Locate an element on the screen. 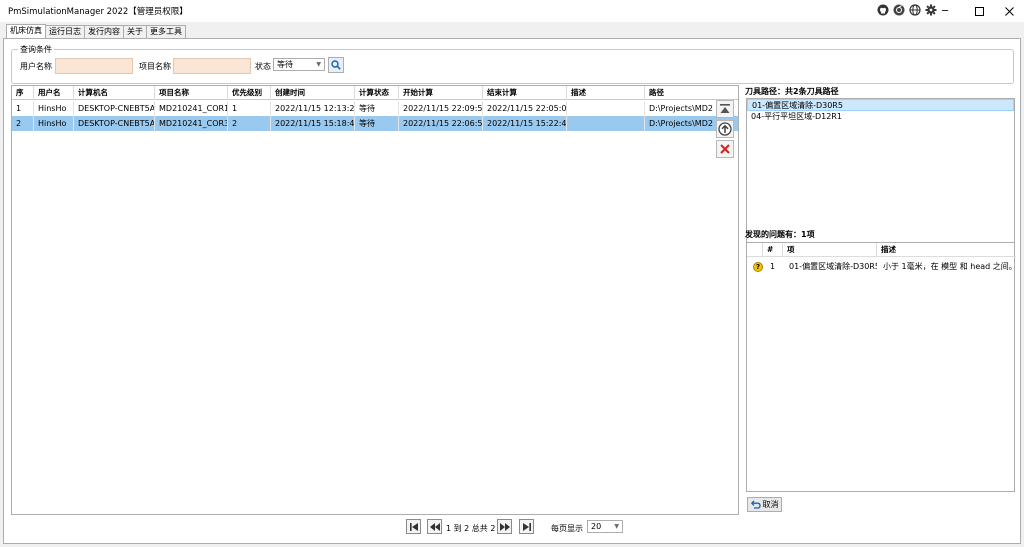 The image size is (1024, 547). issues-label: 发现的问题有：1项 is located at coordinates (780, 234).